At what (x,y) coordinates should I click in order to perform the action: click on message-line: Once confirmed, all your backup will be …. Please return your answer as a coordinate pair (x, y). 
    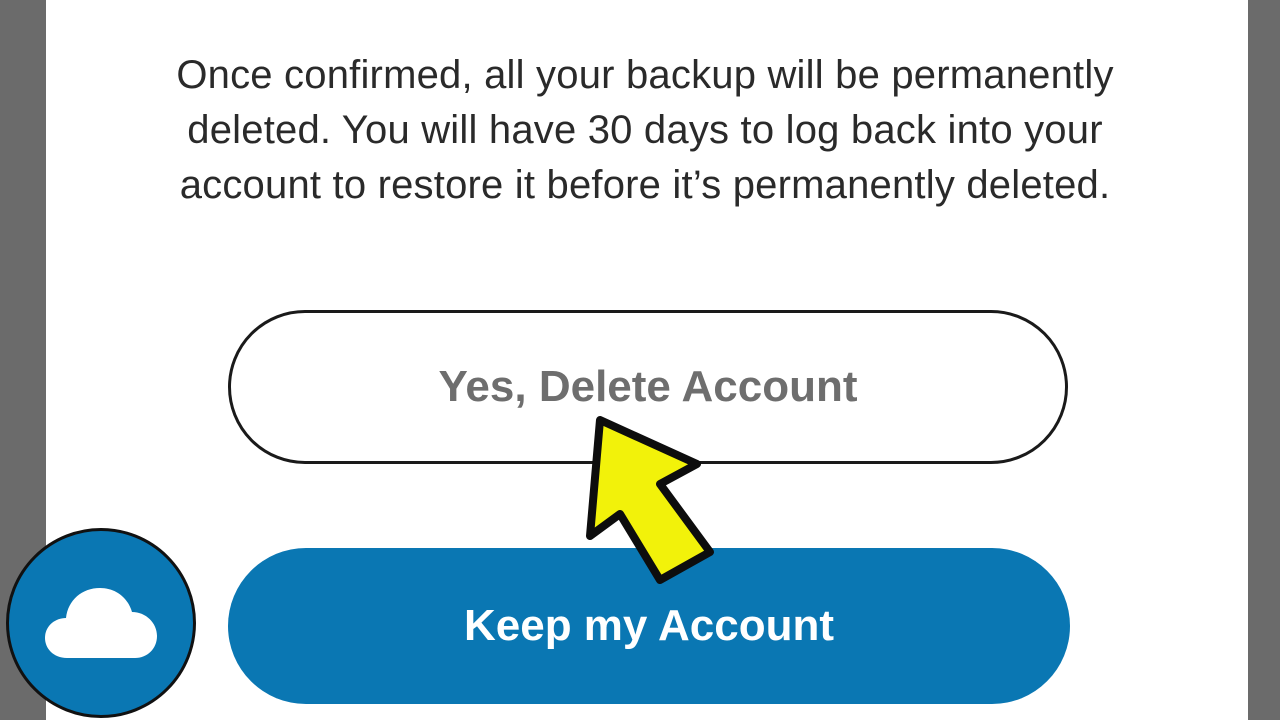
    Looking at the image, I should click on (645, 75).